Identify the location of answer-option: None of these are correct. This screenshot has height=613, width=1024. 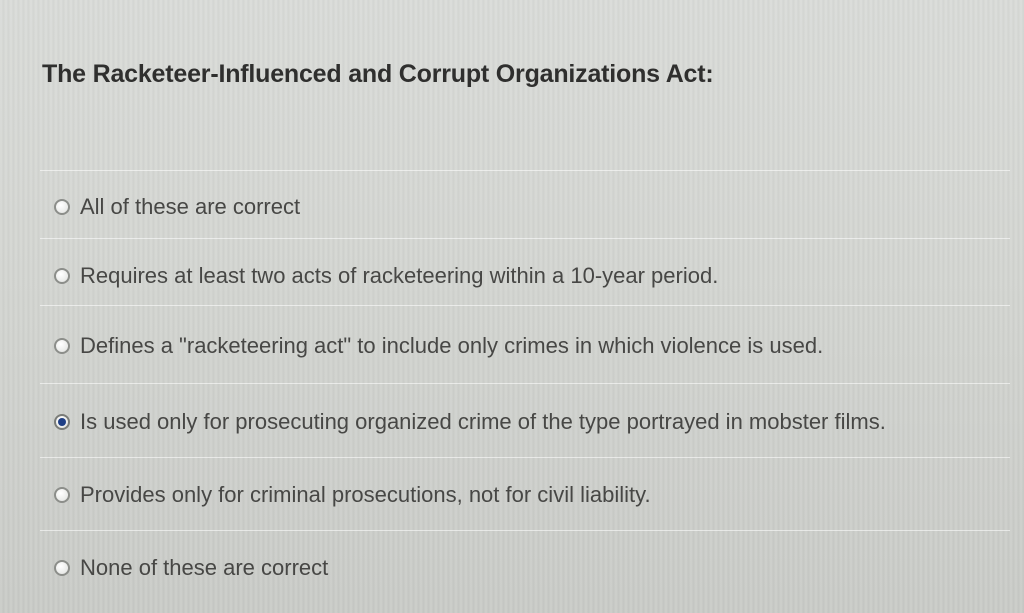
(191, 568).